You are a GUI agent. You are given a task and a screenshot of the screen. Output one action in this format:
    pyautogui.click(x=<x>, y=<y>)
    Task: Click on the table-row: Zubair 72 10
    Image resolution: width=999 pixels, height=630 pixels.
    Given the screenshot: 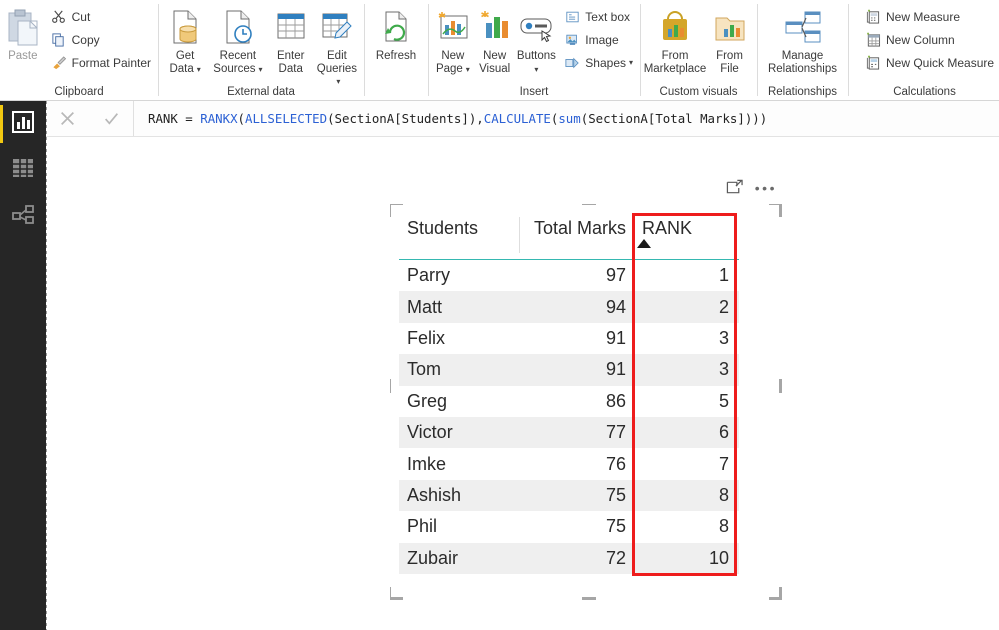 What is the action you would take?
    pyautogui.click(x=569, y=558)
    